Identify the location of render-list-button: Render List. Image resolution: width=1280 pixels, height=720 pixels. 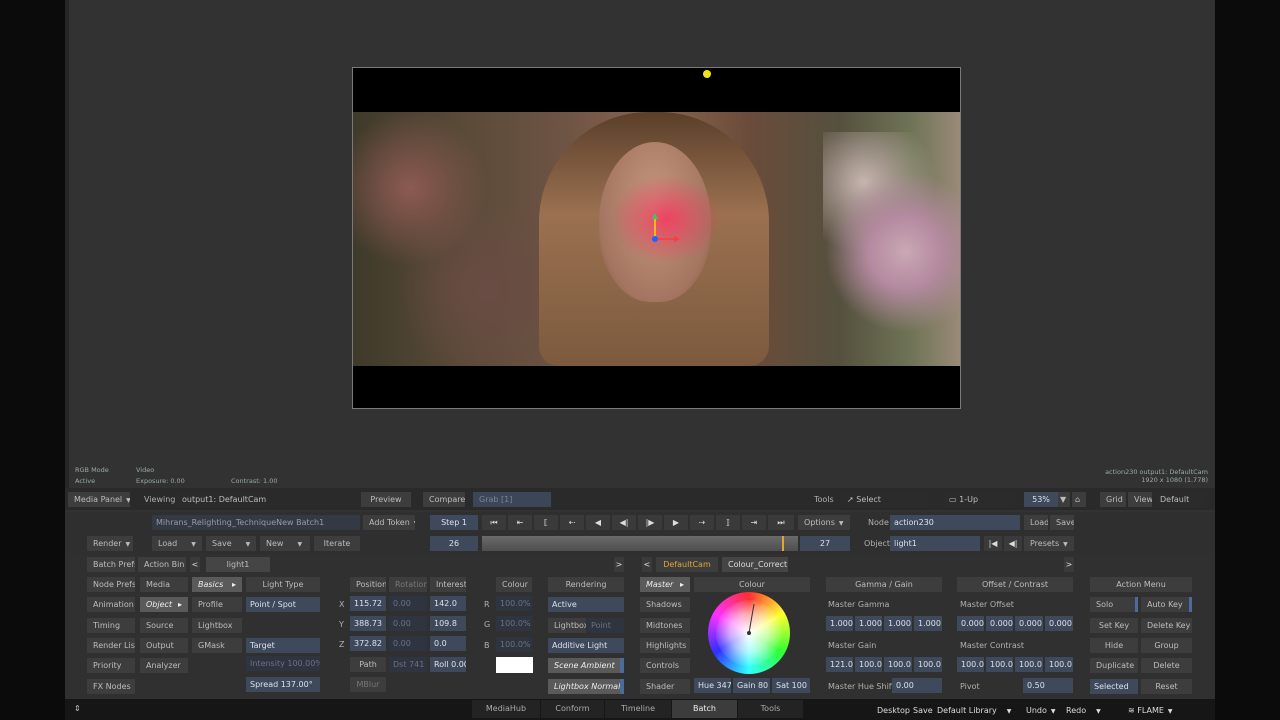
(111, 645).